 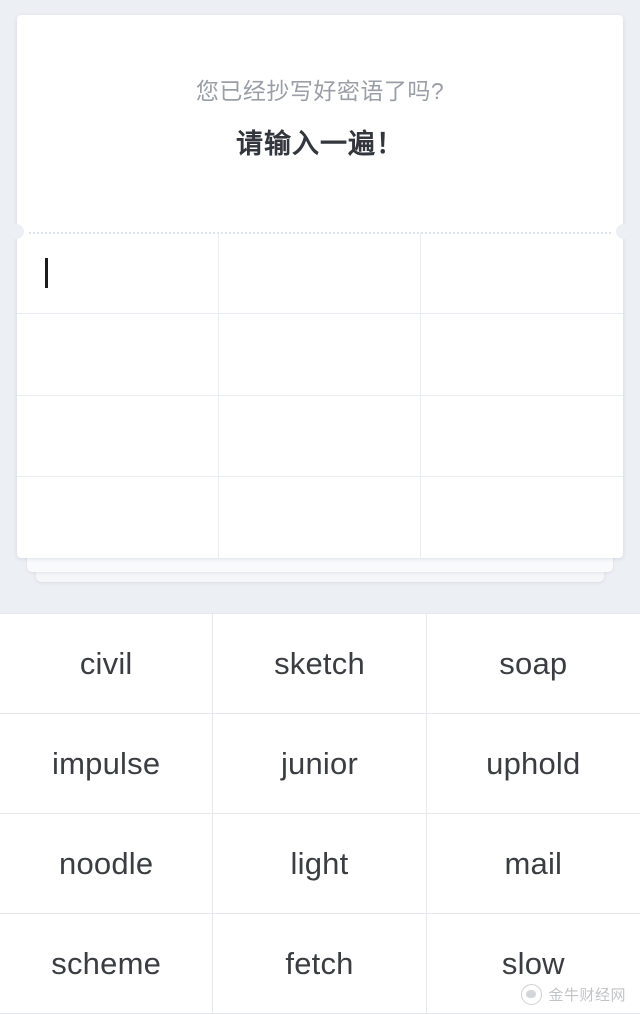 I want to click on word-option: slow, so click(x=533, y=964).